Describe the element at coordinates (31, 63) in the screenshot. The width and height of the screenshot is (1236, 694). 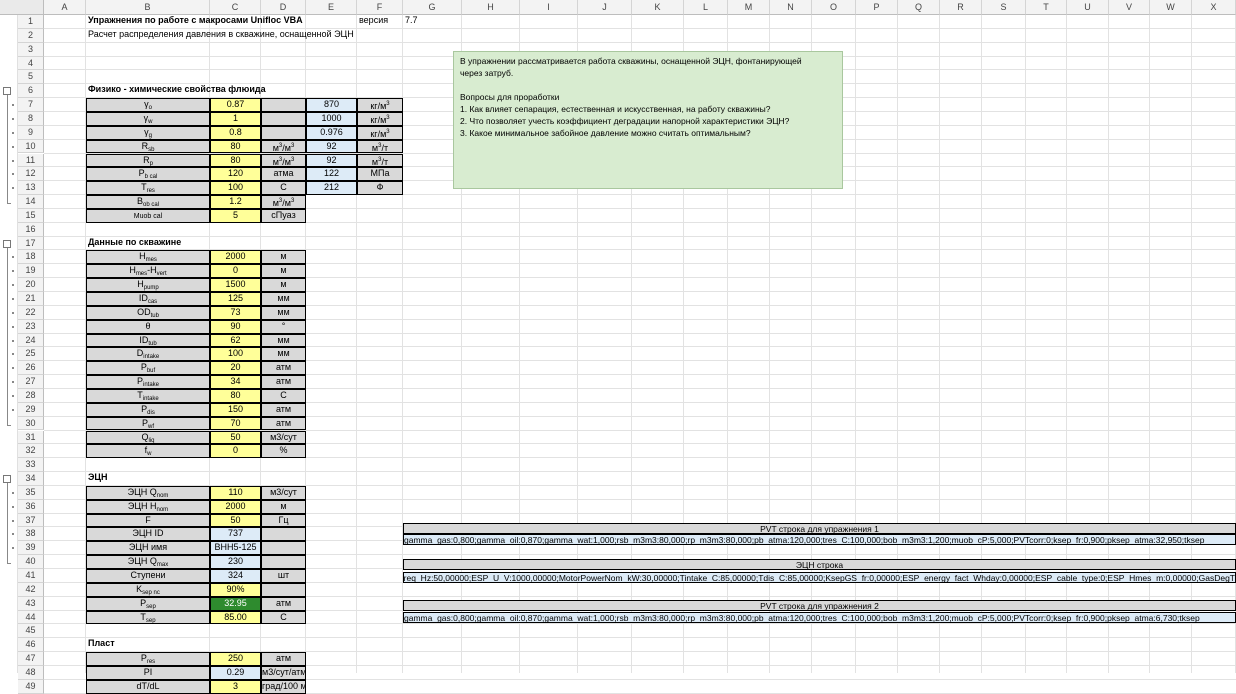
I see `row-header: 4` at that location.